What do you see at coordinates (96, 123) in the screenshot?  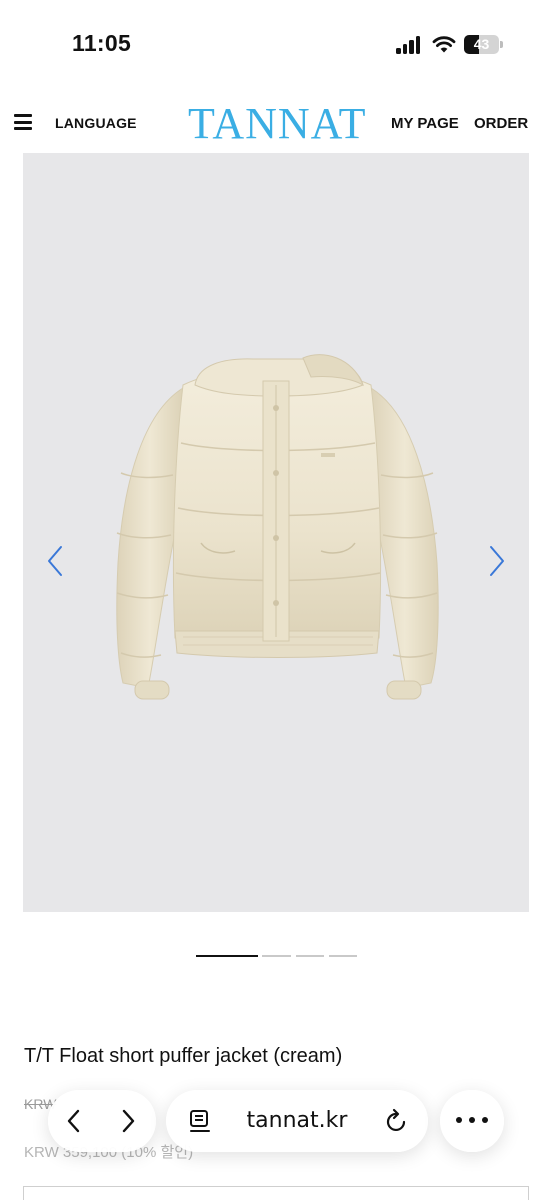 I see `language-link: LANGUAGE` at bounding box center [96, 123].